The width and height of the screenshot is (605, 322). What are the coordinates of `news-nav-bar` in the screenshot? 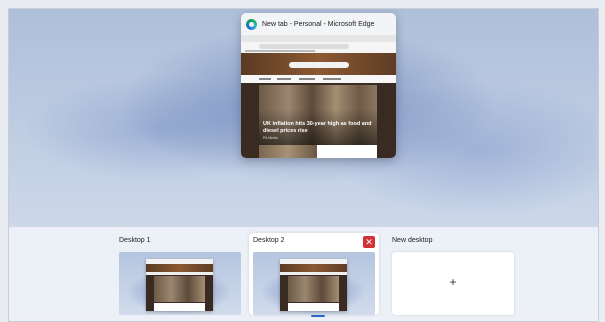 It's located at (318, 79).